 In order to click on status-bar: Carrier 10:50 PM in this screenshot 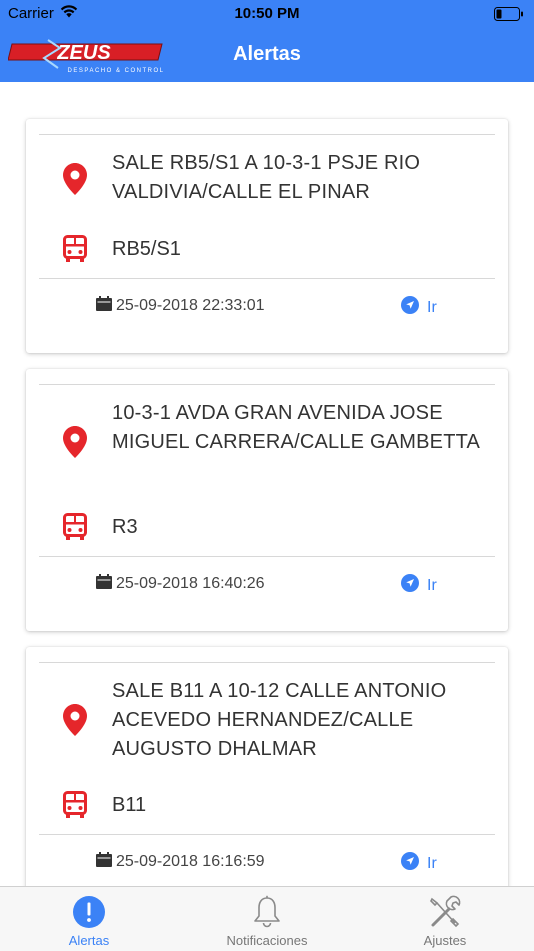, I will do `click(267, 14)`.